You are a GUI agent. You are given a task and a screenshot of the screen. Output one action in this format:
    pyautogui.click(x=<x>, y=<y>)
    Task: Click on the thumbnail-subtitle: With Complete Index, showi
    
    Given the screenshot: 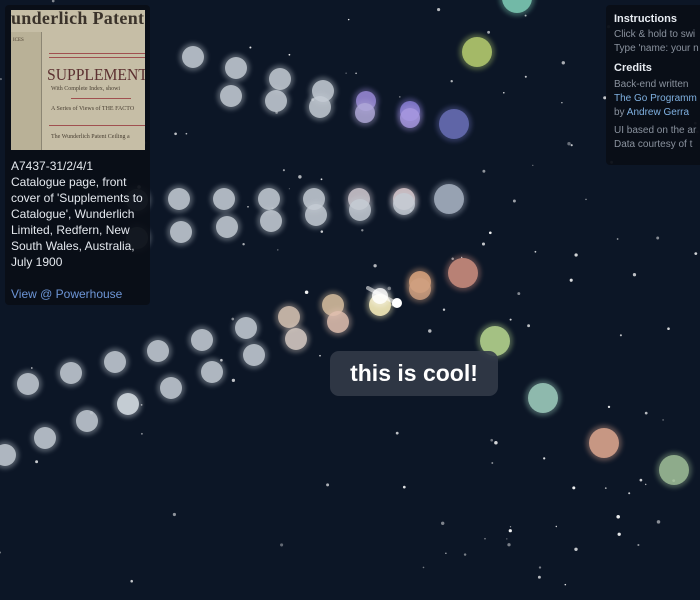 What is the action you would take?
    pyautogui.click(x=86, y=89)
    